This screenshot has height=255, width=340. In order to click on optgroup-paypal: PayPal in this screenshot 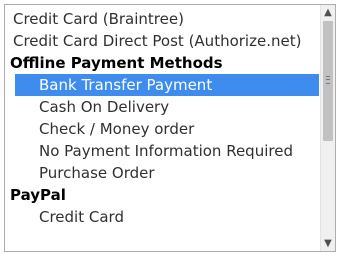, I will do `click(38, 195)`.